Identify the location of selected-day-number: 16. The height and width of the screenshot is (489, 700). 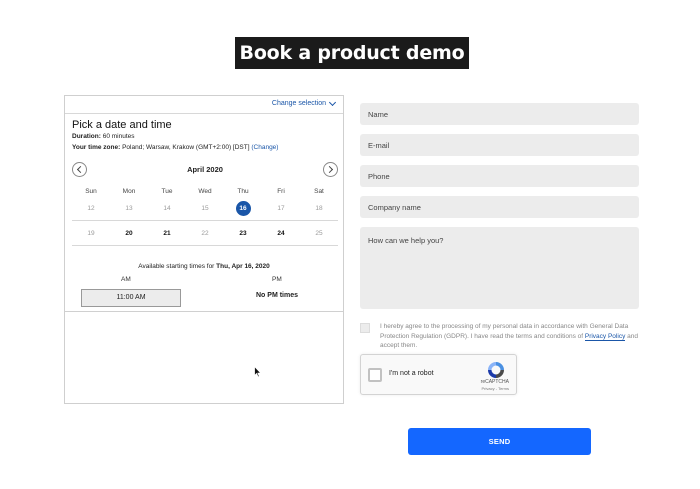
(243, 208).